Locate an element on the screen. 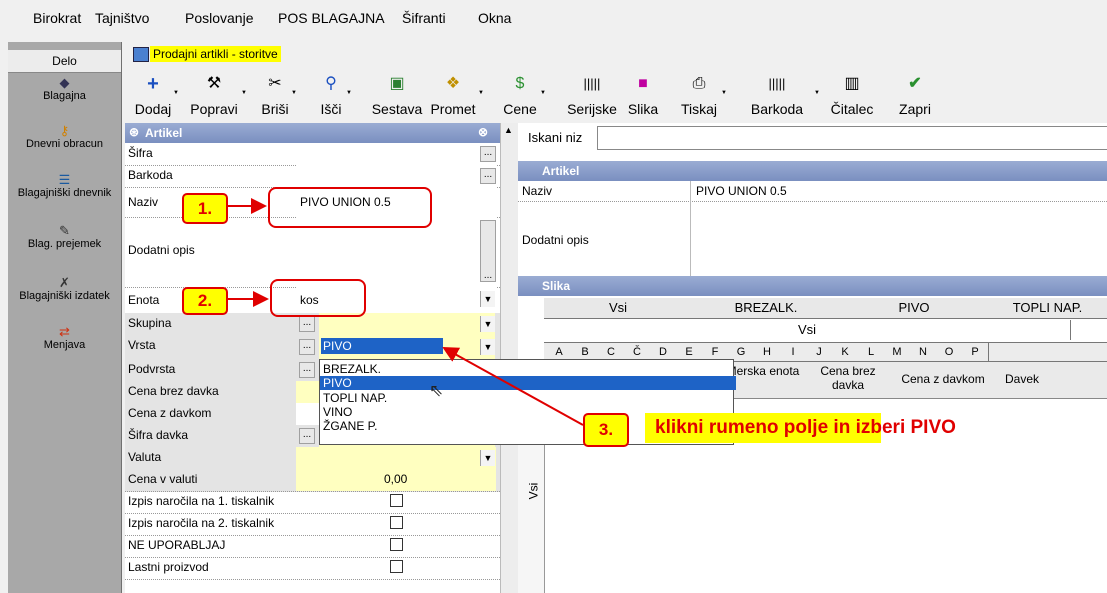 The height and width of the screenshot is (593, 1107). scissors-icon: ✂ is located at coordinates (275, 83).